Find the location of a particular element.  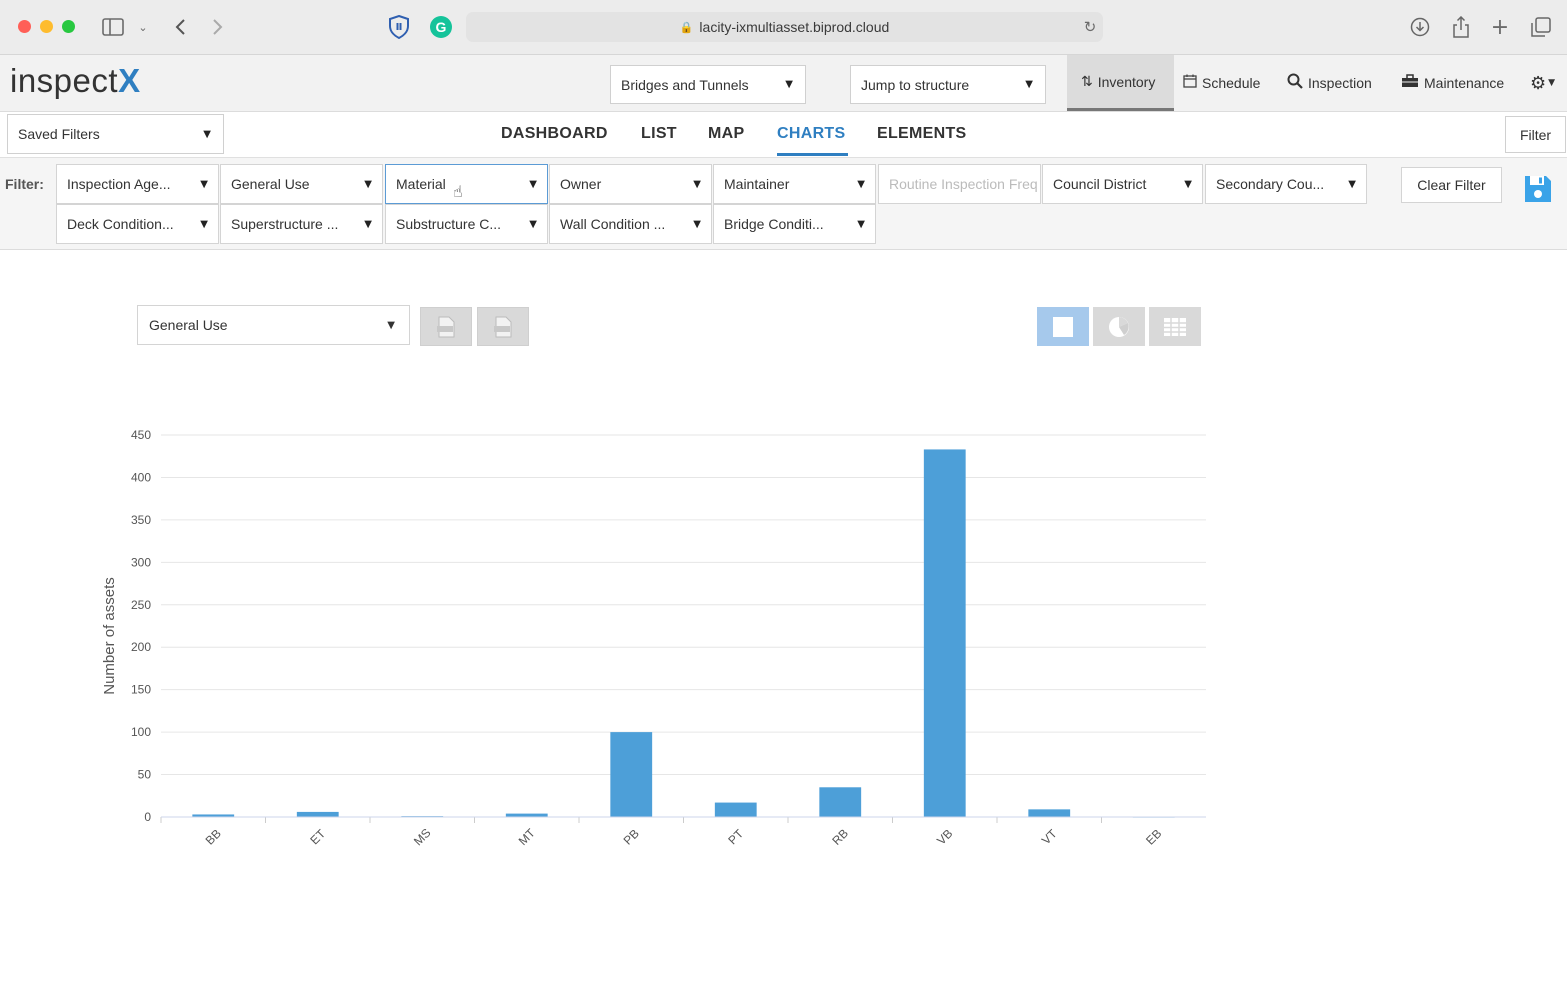

settings-menu: ⚙ ▼ is located at coordinates (1542, 83).